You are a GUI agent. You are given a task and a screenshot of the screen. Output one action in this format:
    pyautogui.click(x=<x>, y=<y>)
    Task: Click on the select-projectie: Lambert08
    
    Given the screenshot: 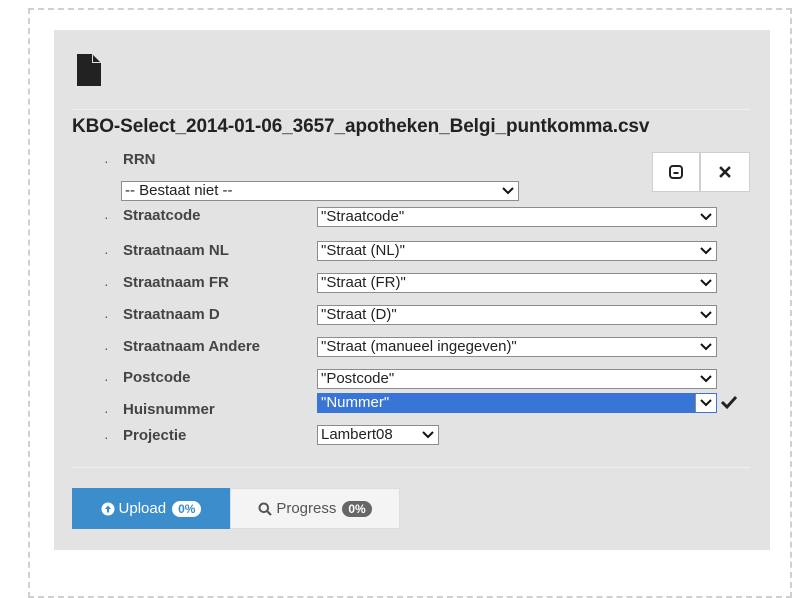 What is the action you would take?
    pyautogui.click(x=378, y=435)
    